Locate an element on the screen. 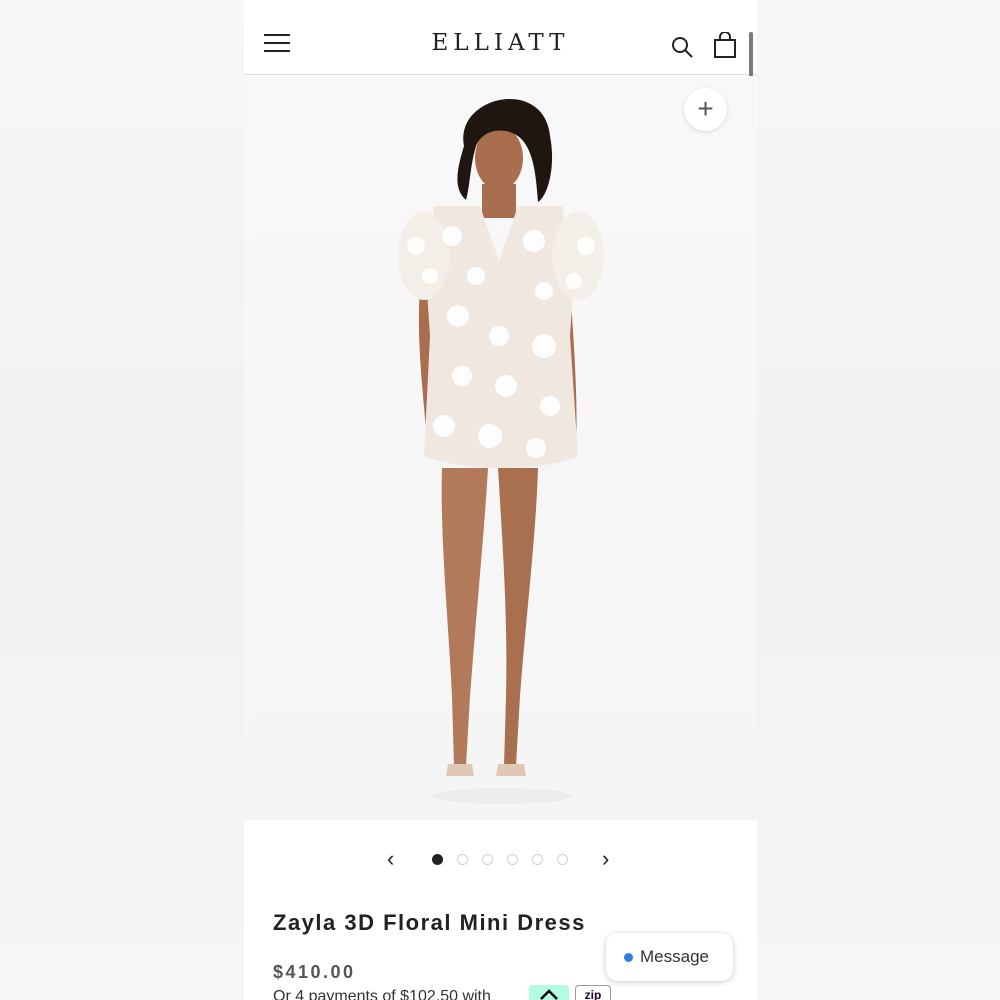 This screenshot has width=1000, height=1000. message-button: Message is located at coordinates (669, 957).